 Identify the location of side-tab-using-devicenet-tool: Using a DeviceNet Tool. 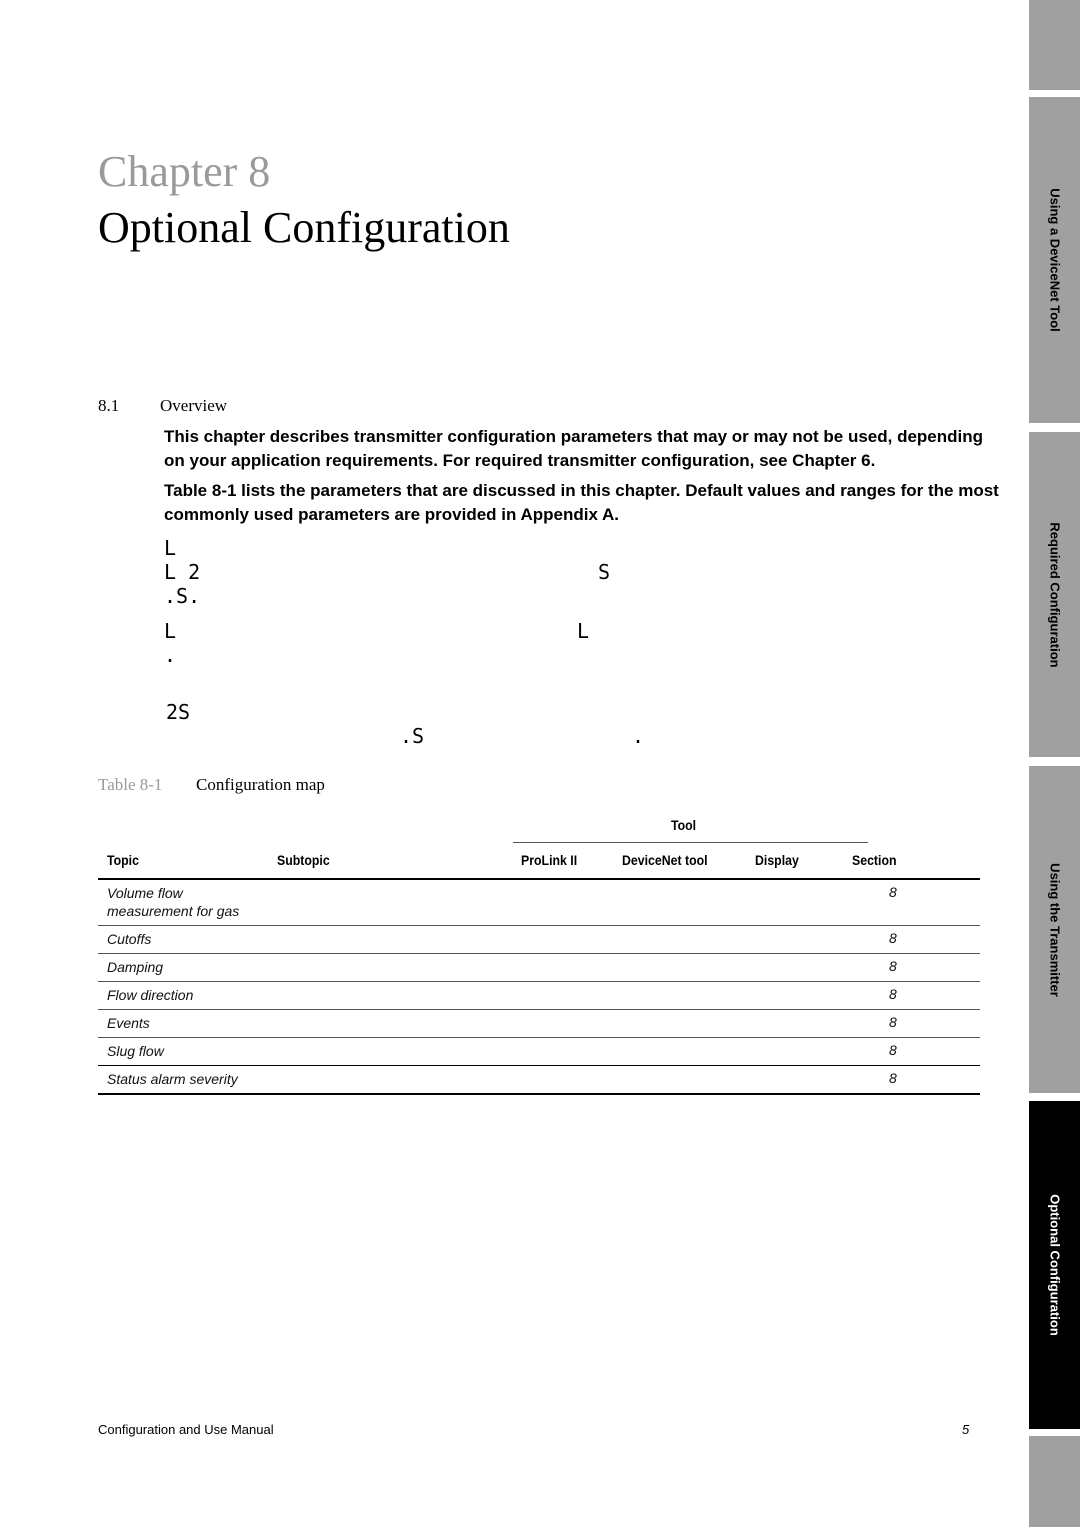
(1054, 260).